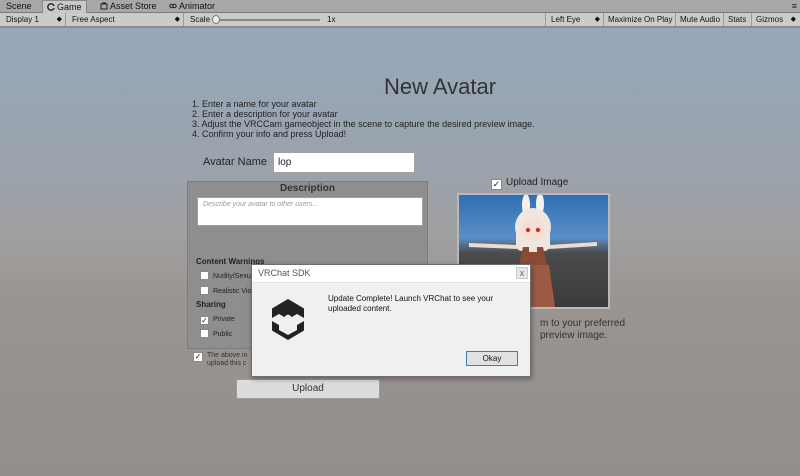  What do you see at coordinates (227, 363) in the screenshot?
I see `agreement-text-line: upload this c` at bounding box center [227, 363].